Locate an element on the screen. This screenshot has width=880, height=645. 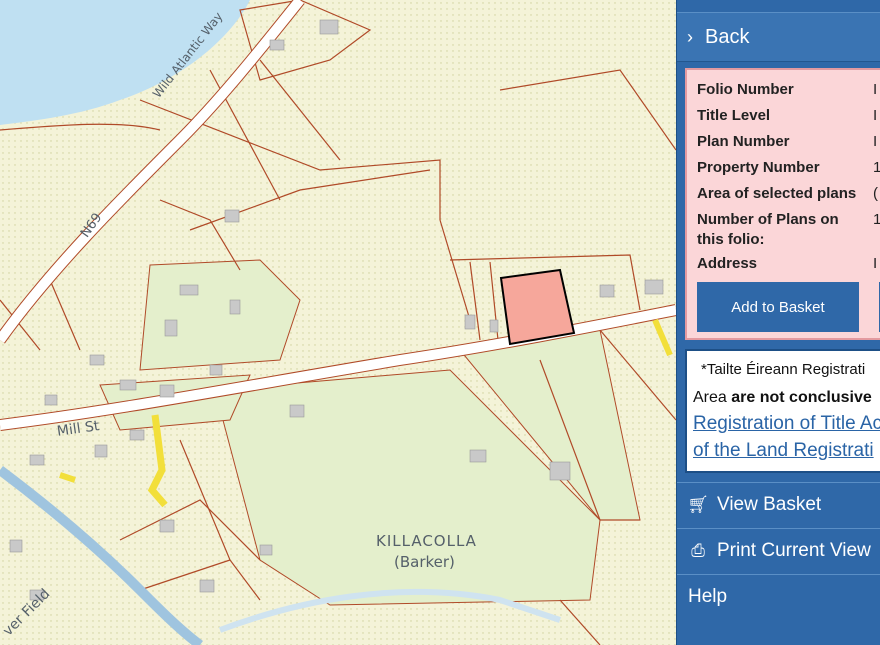
chevron-right-icon: › is located at coordinates (690, 36).